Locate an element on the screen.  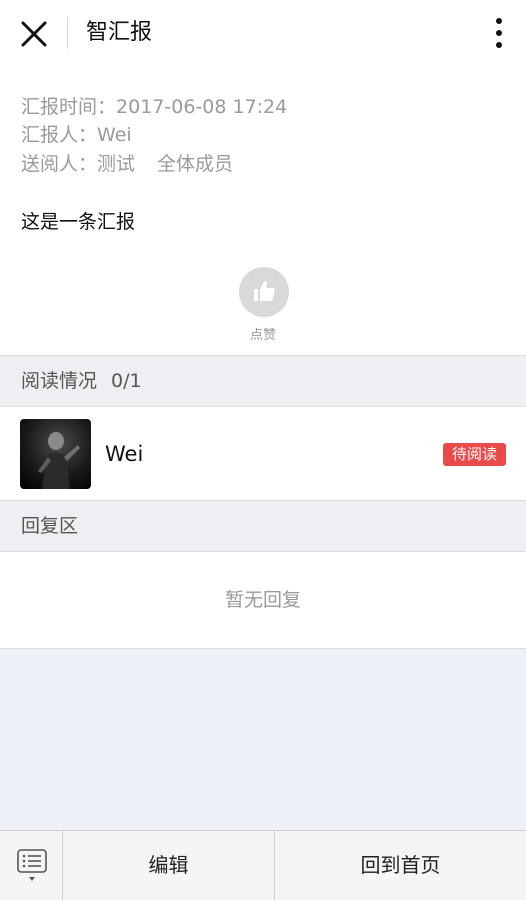
report-recipients: 送阅人：测试 全体成员 is located at coordinates (127, 164).